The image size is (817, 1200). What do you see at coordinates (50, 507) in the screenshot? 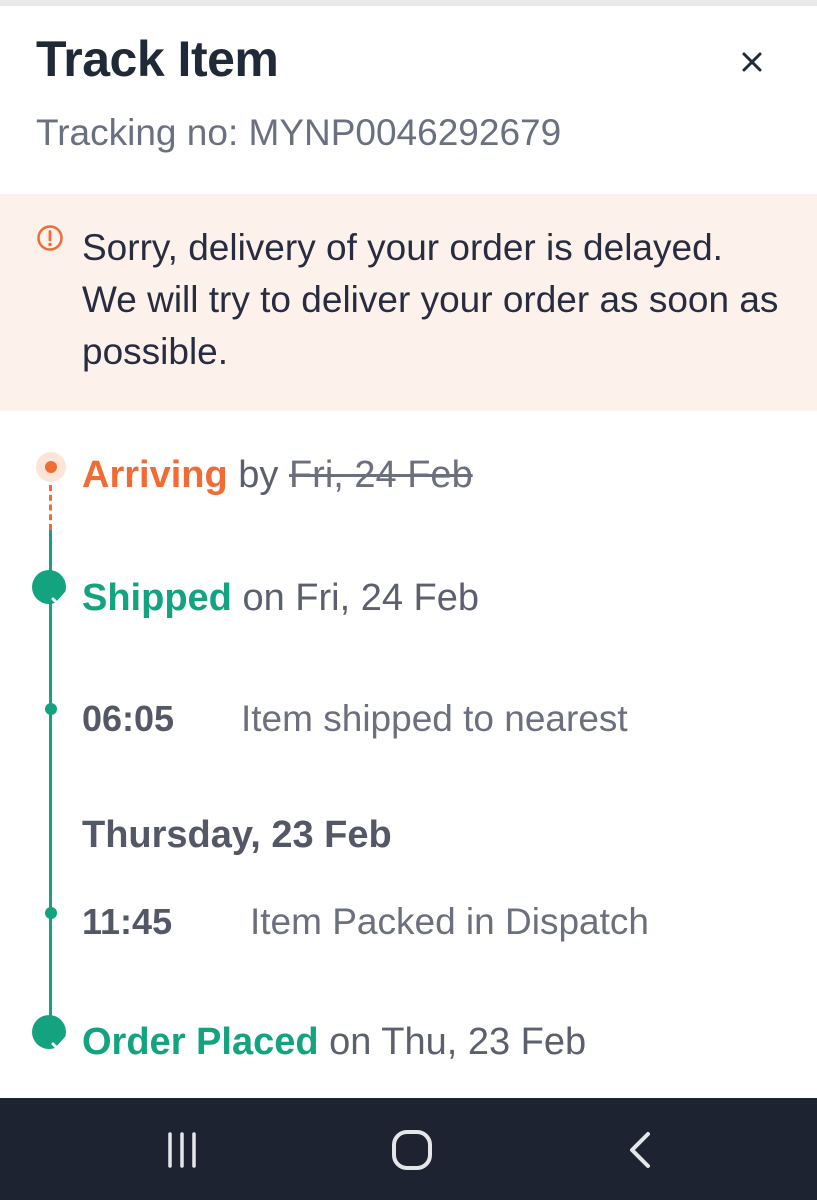
I see `timeline-pending-connector` at bounding box center [50, 507].